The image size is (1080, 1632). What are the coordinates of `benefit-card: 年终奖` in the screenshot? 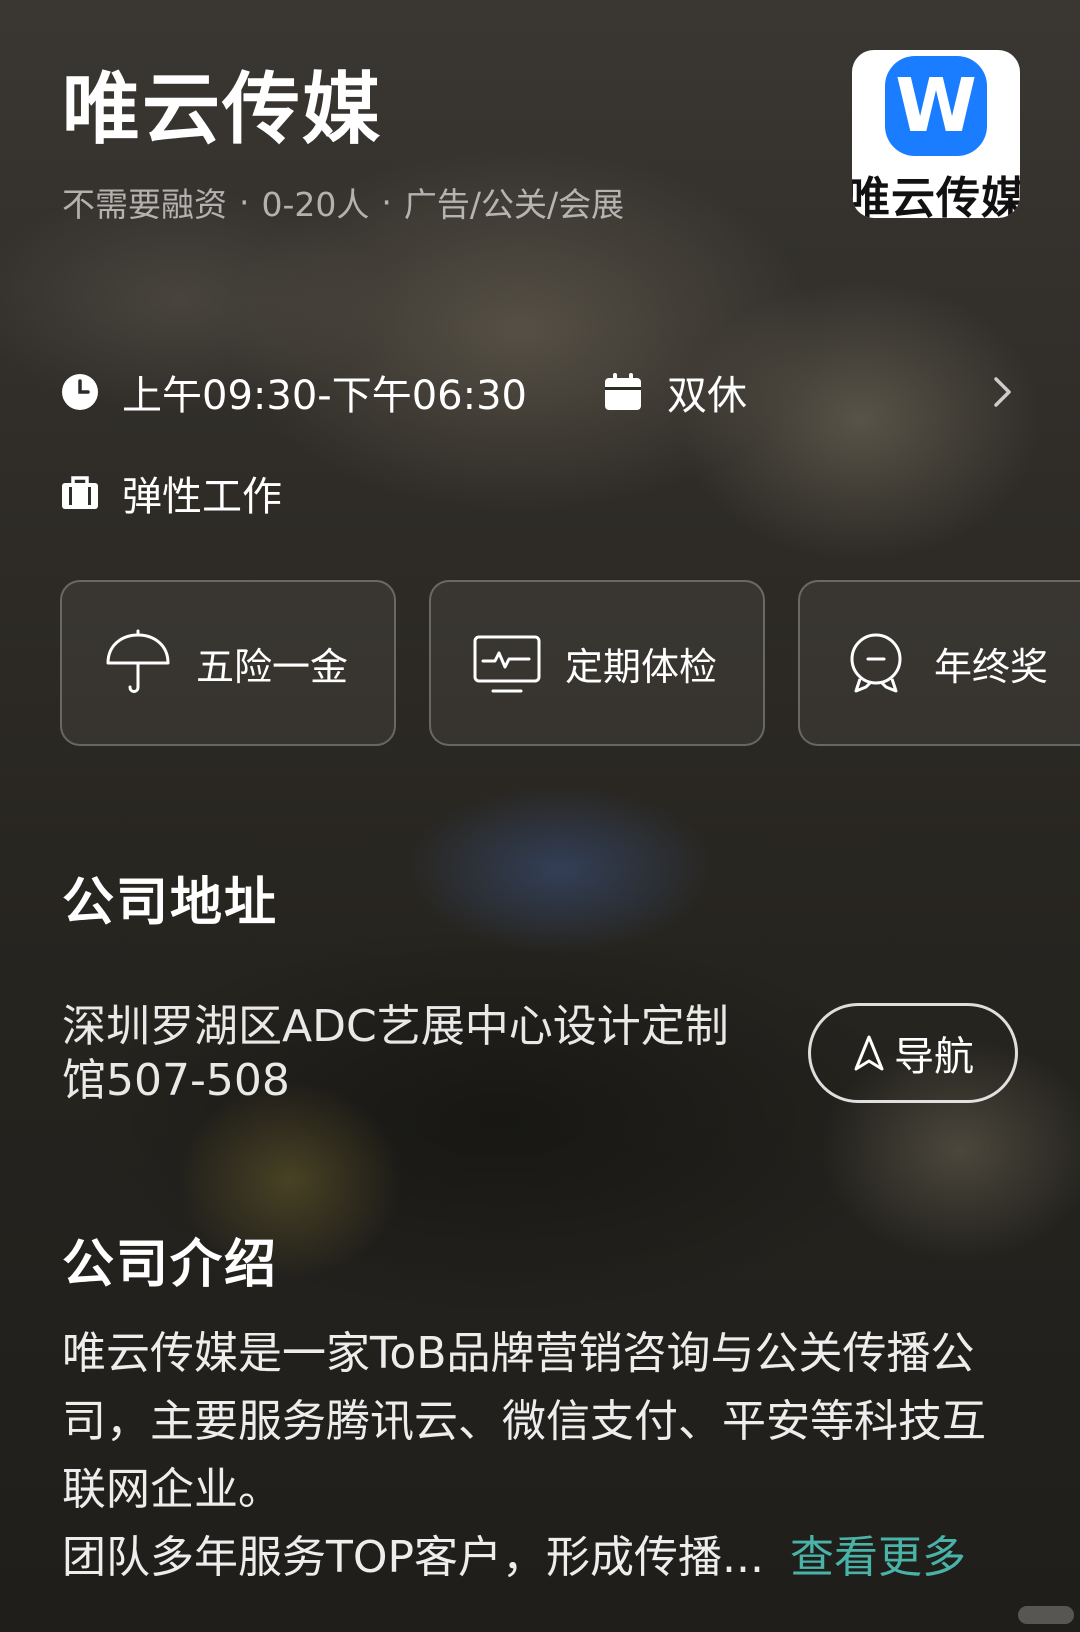 It's located at (939, 663).